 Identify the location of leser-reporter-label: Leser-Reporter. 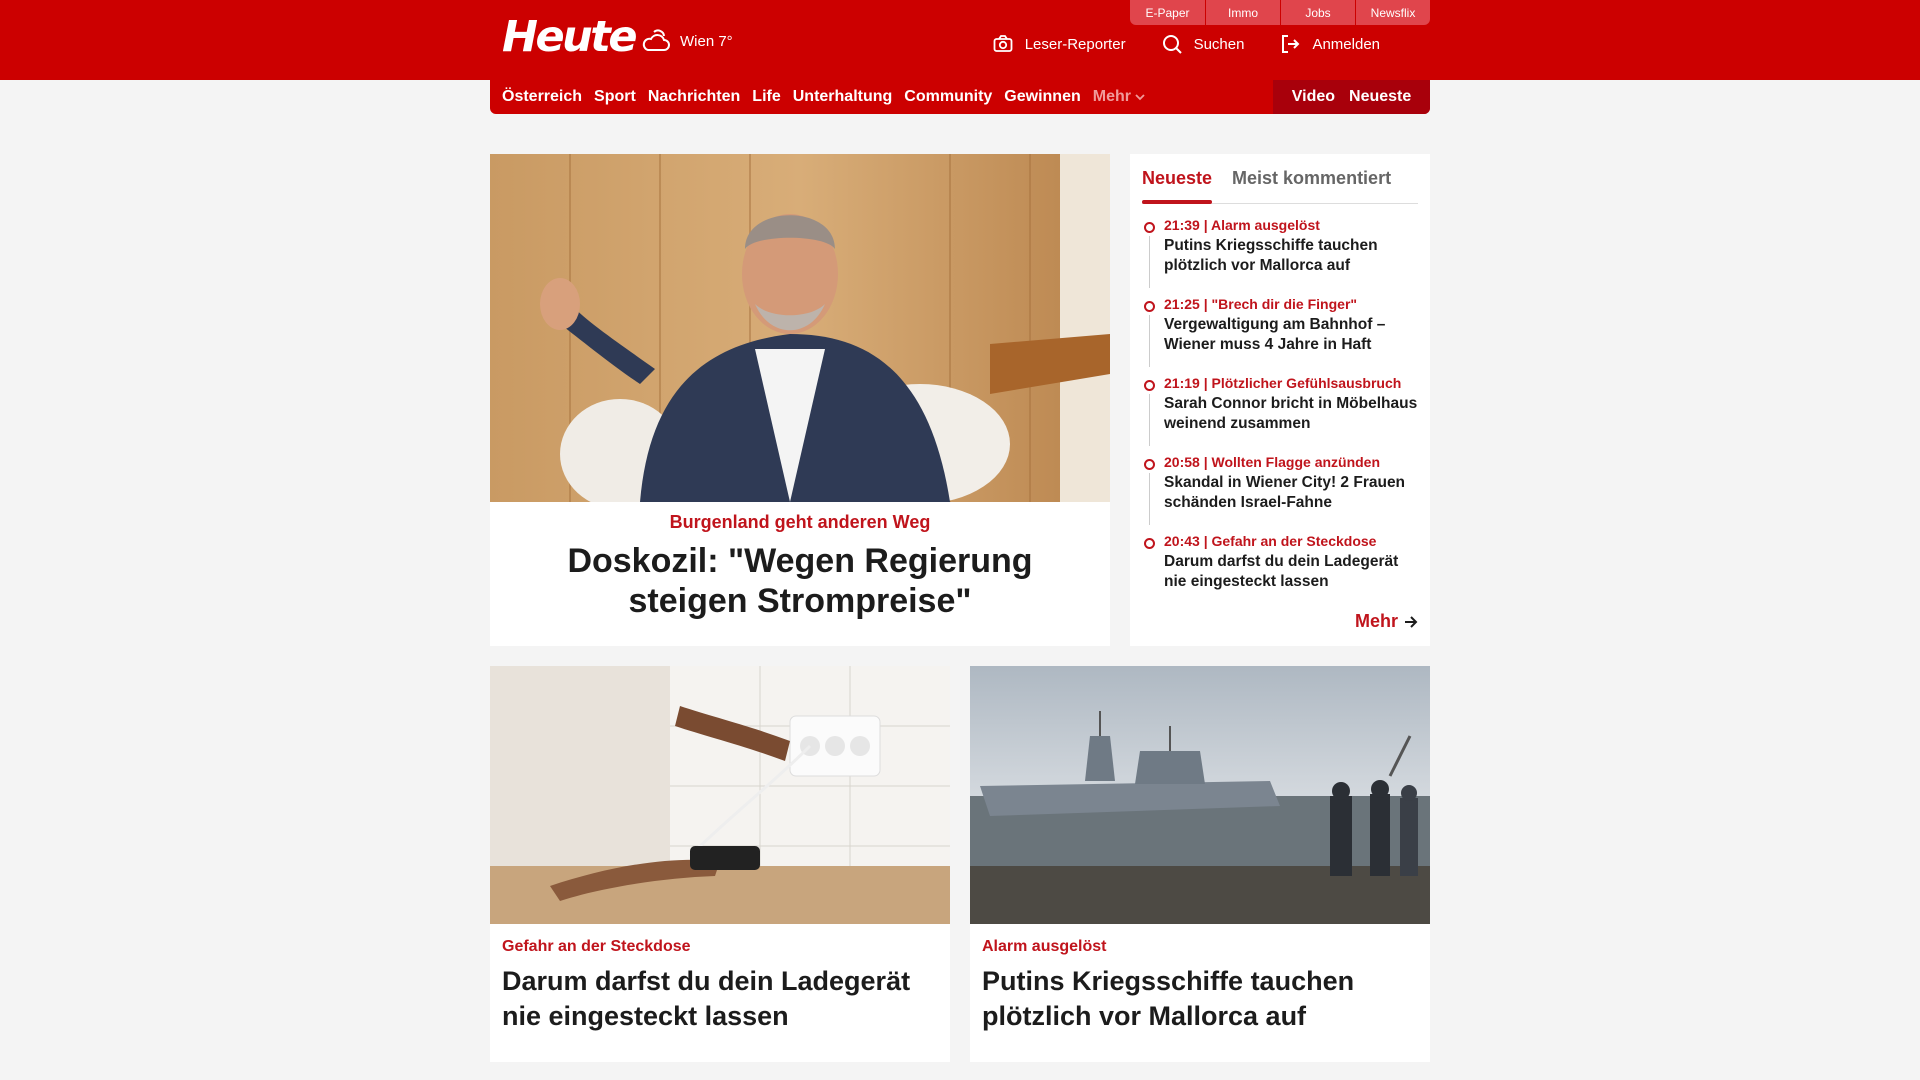
(1075, 44).